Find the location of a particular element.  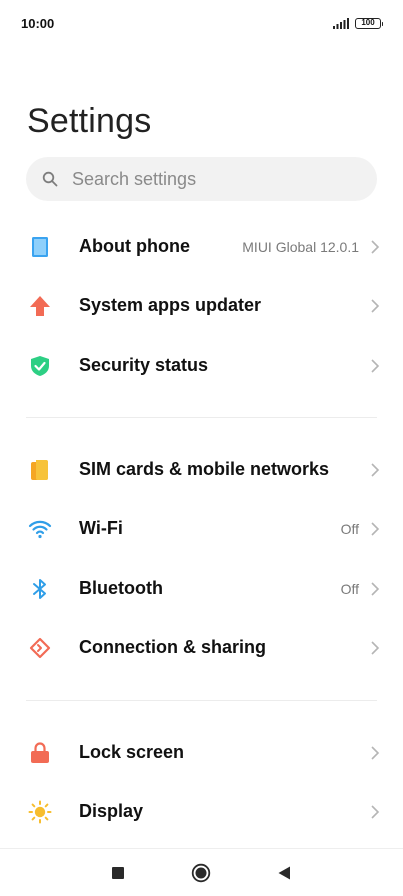

settings-item-label: About phone is located at coordinates (134, 246).